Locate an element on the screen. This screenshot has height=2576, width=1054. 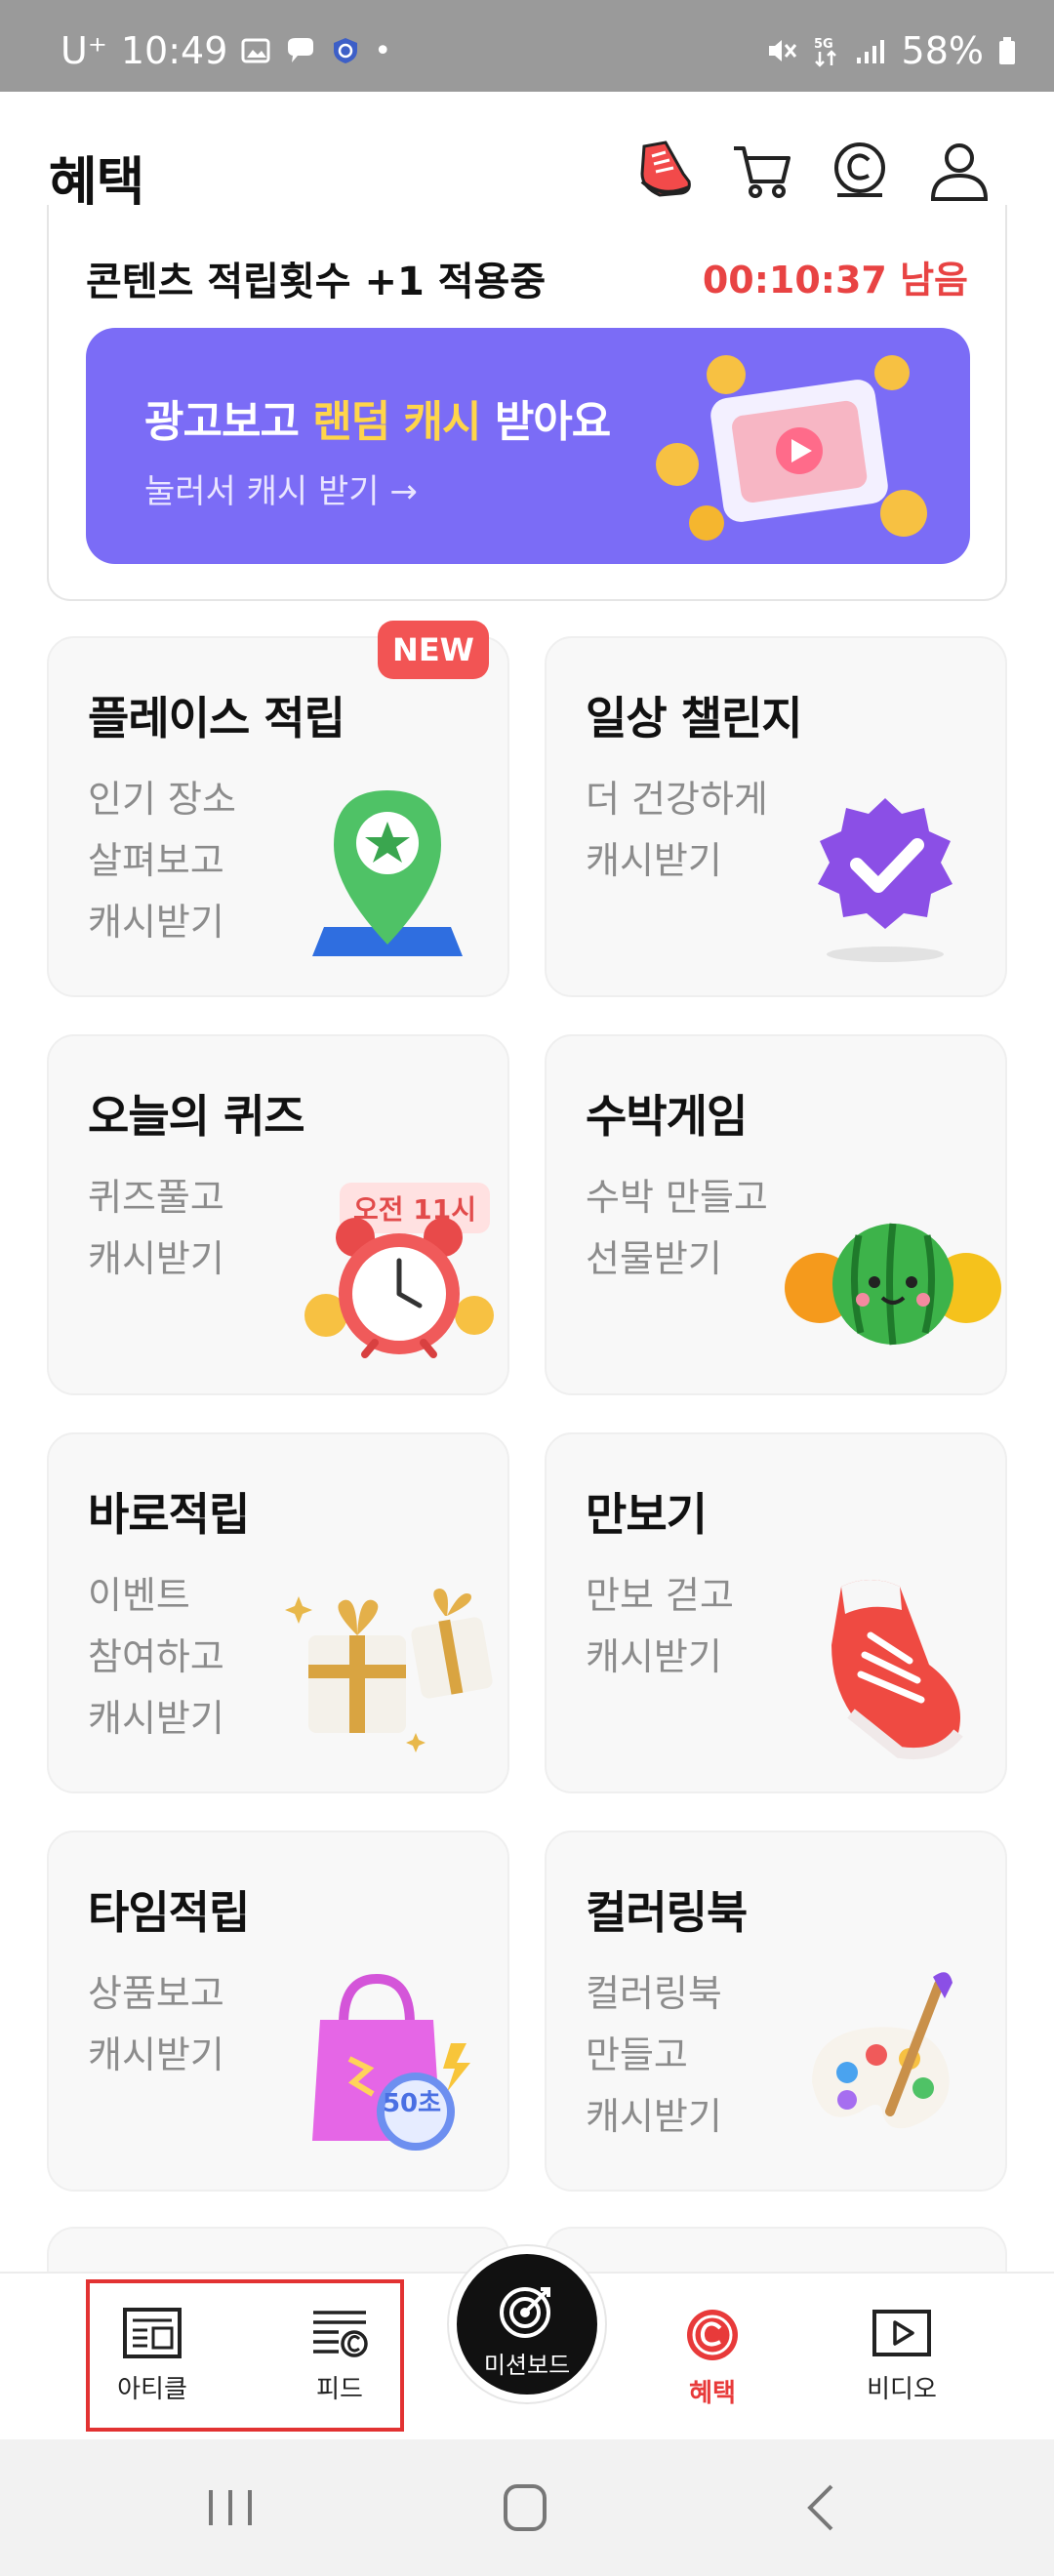
tab-video: 비디오 is located at coordinates (902, 2356).